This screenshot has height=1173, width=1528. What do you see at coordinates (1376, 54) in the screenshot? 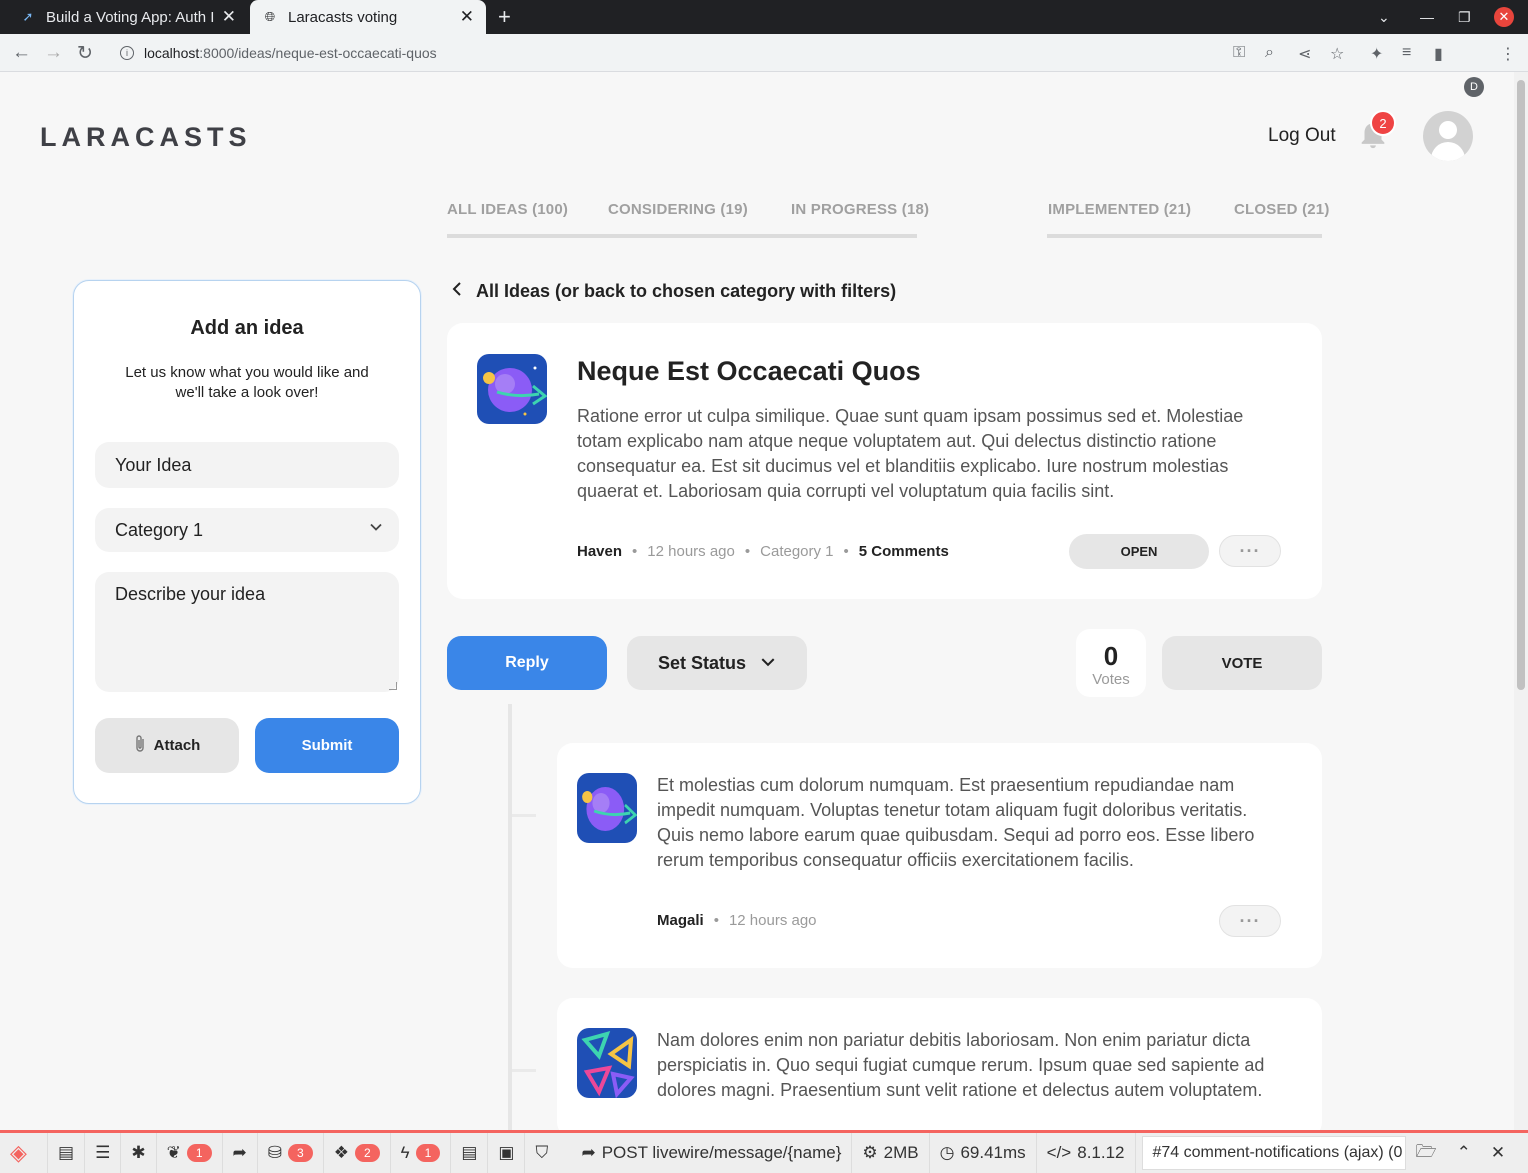
I see `extensions-icon: ✦` at bounding box center [1376, 54].